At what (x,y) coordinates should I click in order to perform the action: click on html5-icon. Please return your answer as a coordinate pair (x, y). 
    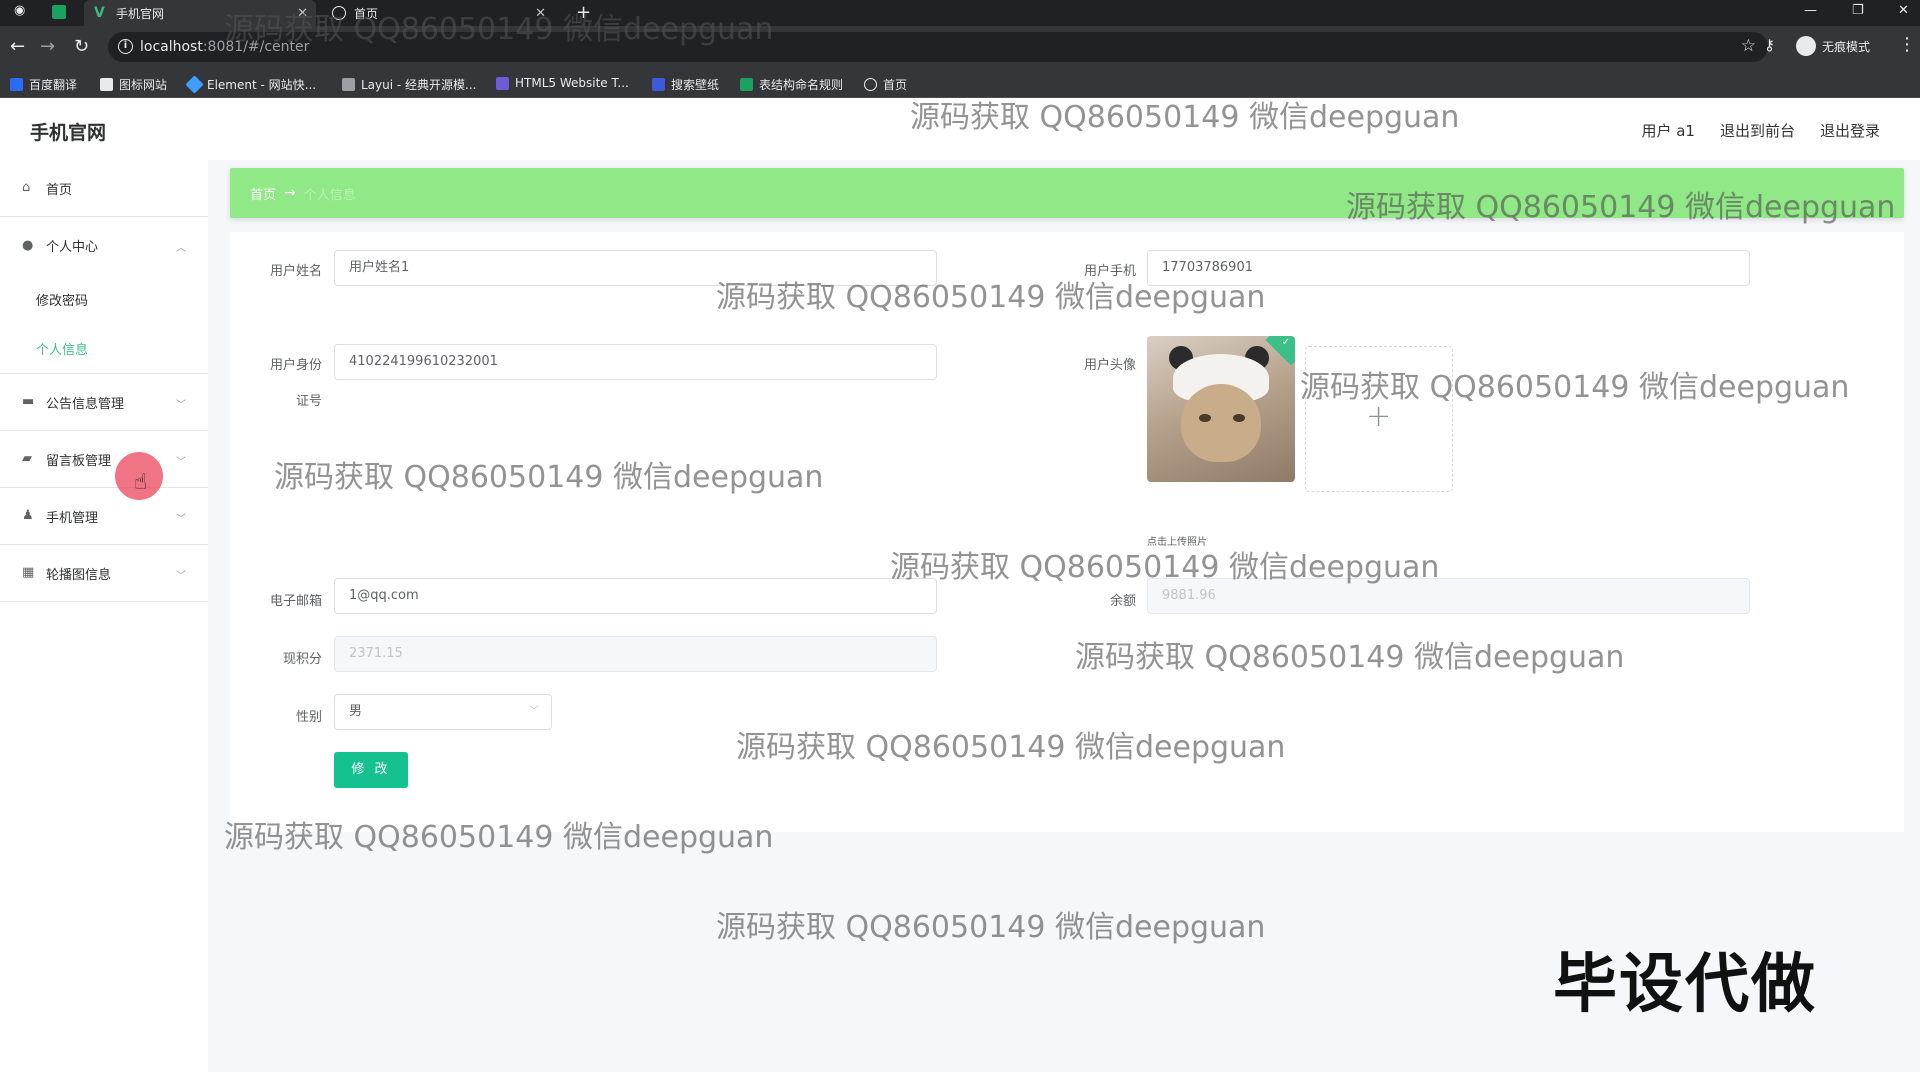
    Looking at the image, I should click on (502, 83).